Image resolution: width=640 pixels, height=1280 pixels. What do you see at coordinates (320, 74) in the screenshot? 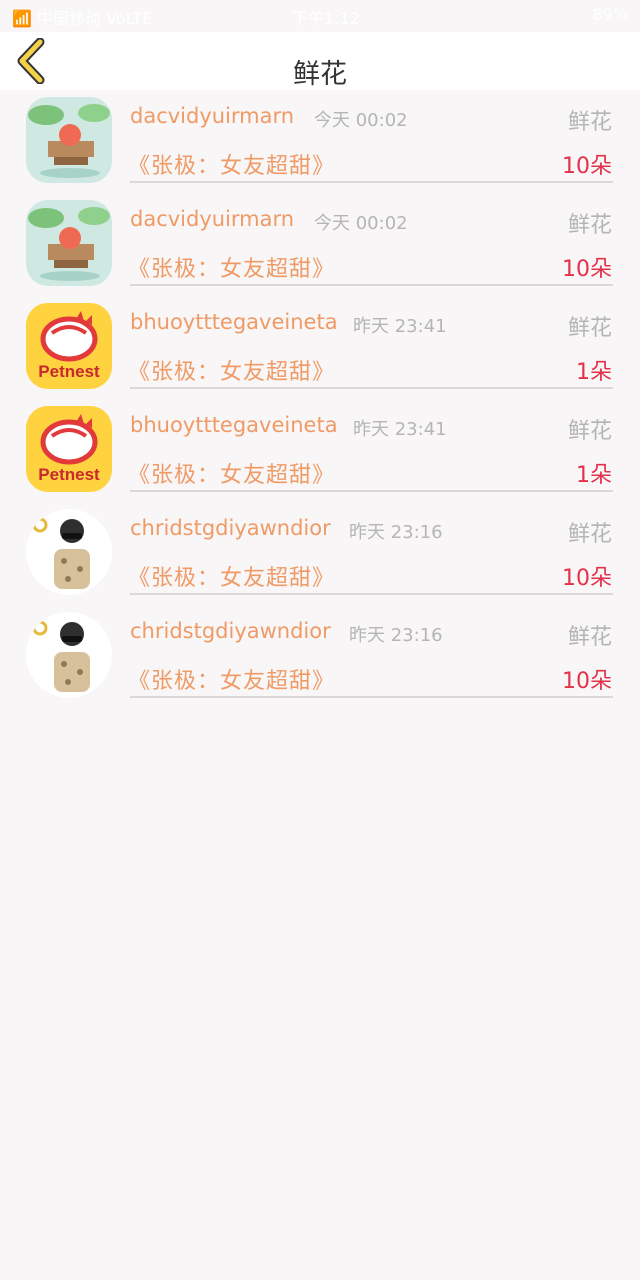
I see `page-title: 鲜花` at bounding box center [320, 74].